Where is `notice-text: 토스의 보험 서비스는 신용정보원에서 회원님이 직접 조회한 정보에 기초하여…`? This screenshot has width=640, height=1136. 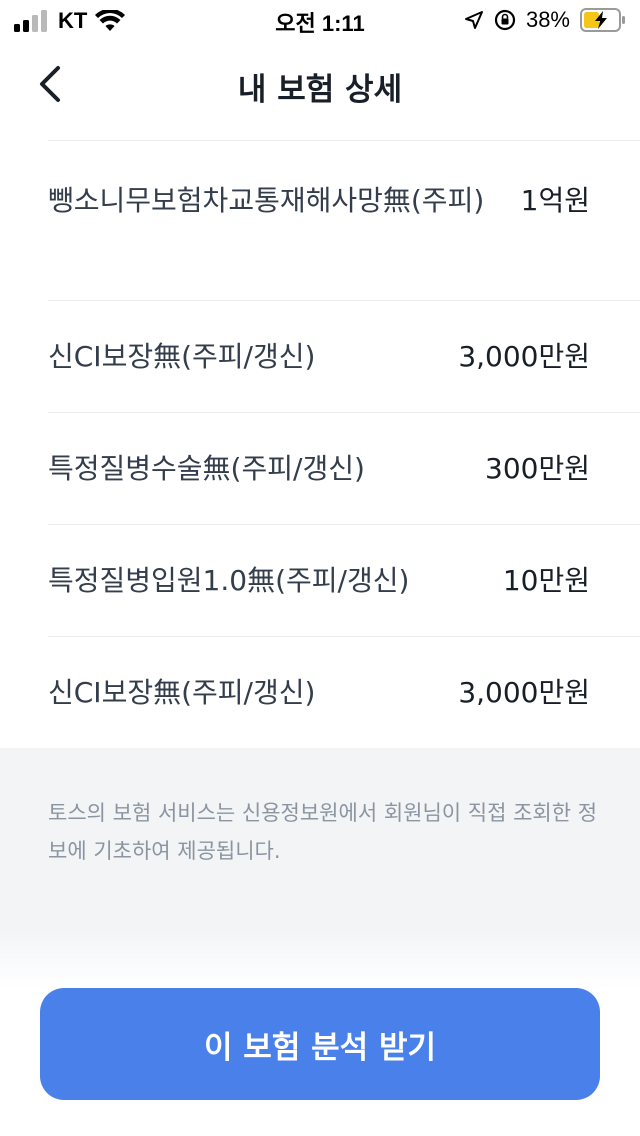 notice-text: 토스의 보험 서비스는 신용정보원에서 회원님이 직접 조회한 정보에 기초하여… is located at coordinates (323, 832).